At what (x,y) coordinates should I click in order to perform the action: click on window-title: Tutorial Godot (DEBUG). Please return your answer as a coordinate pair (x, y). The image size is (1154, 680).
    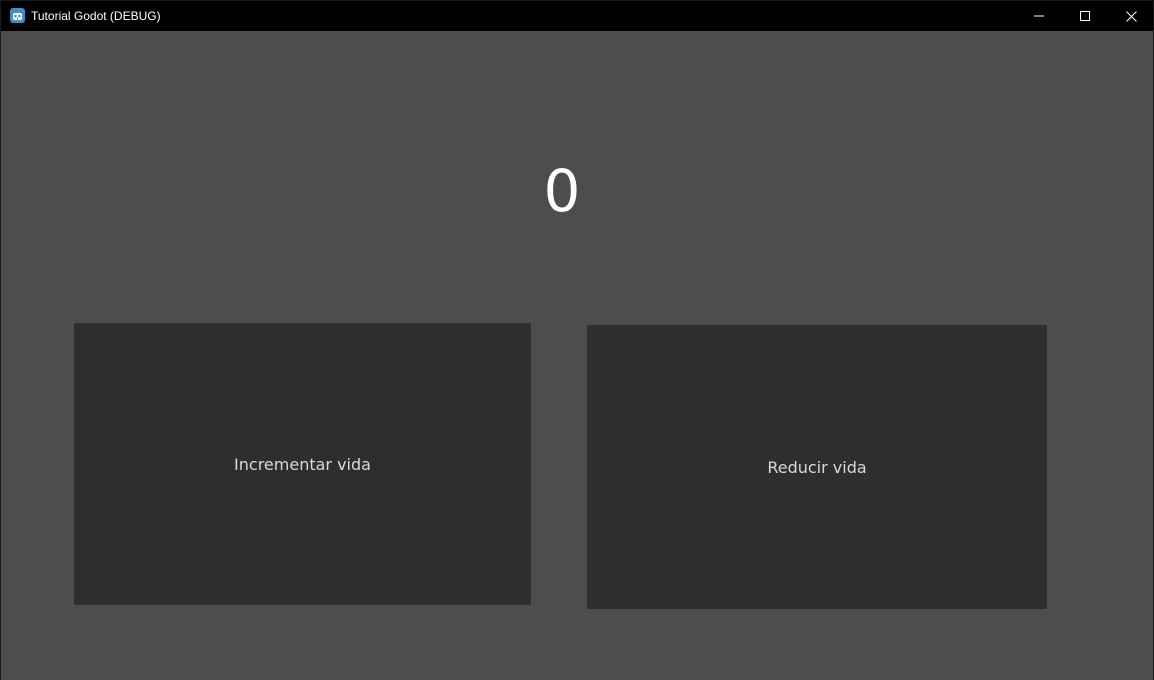
    Looking at the image, I should click on (96, 16).